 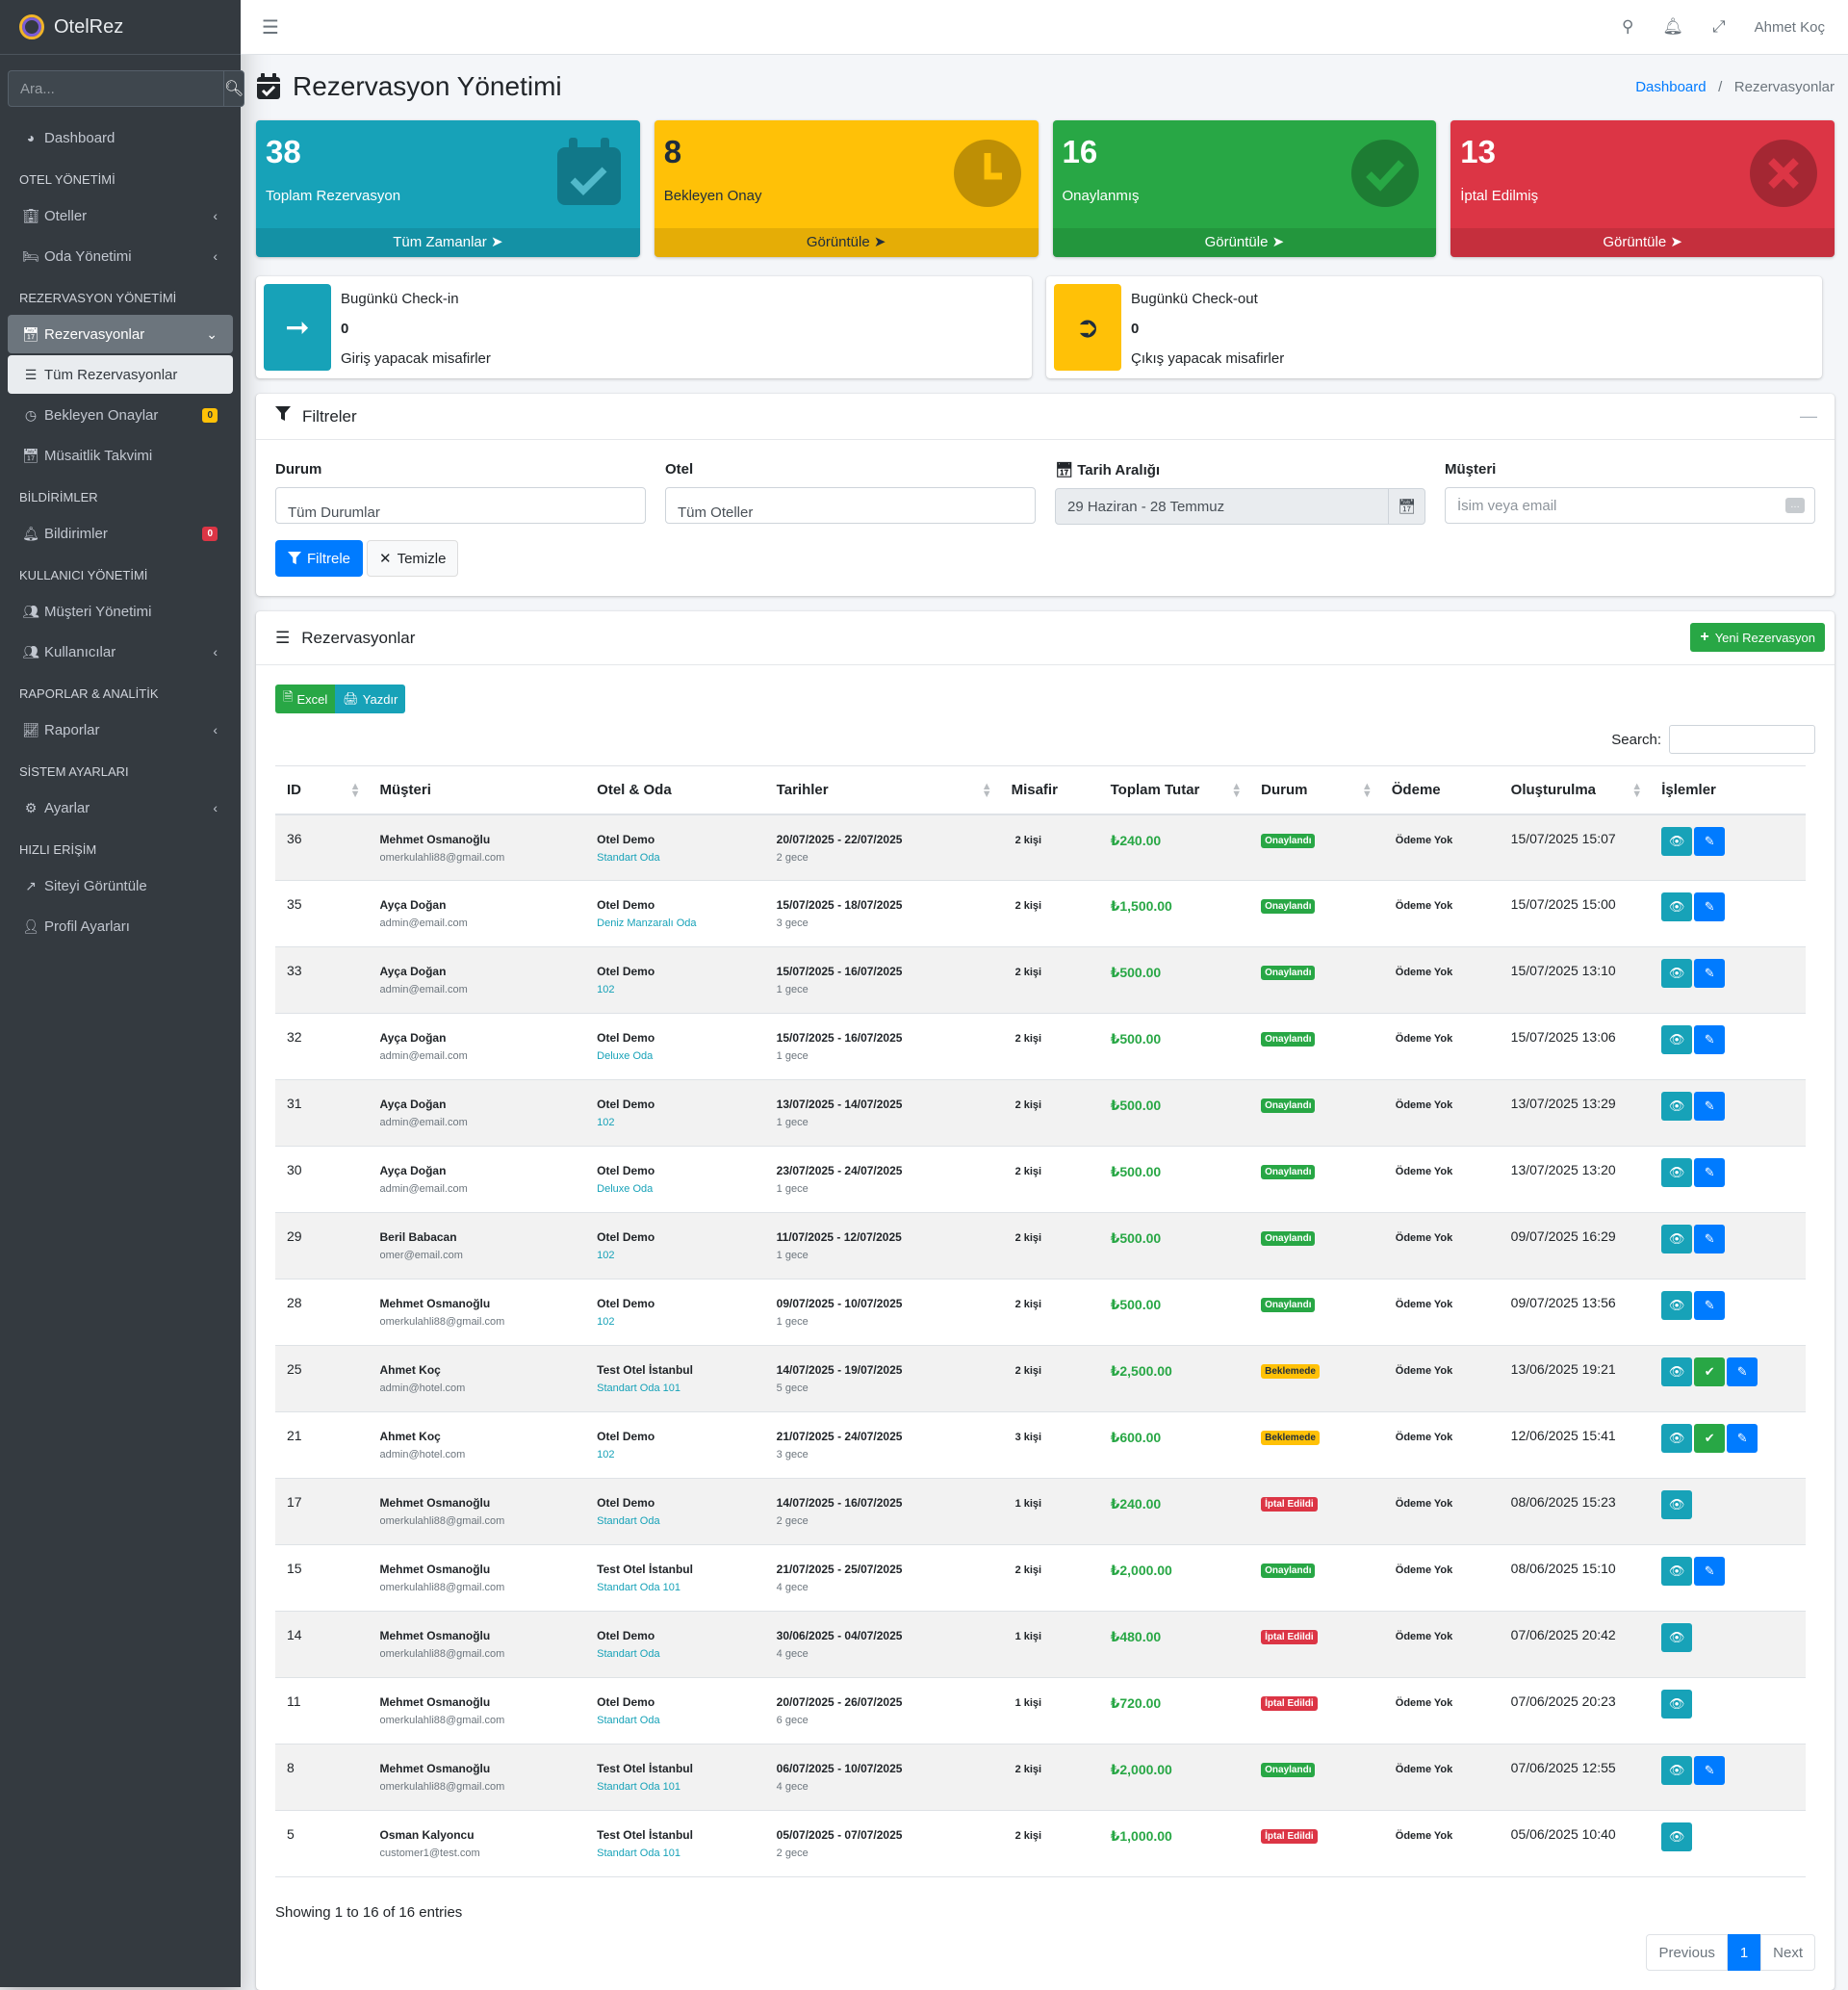 I want to click on sidebar-search-button: 🔍︎, so click(x=234, y=88).